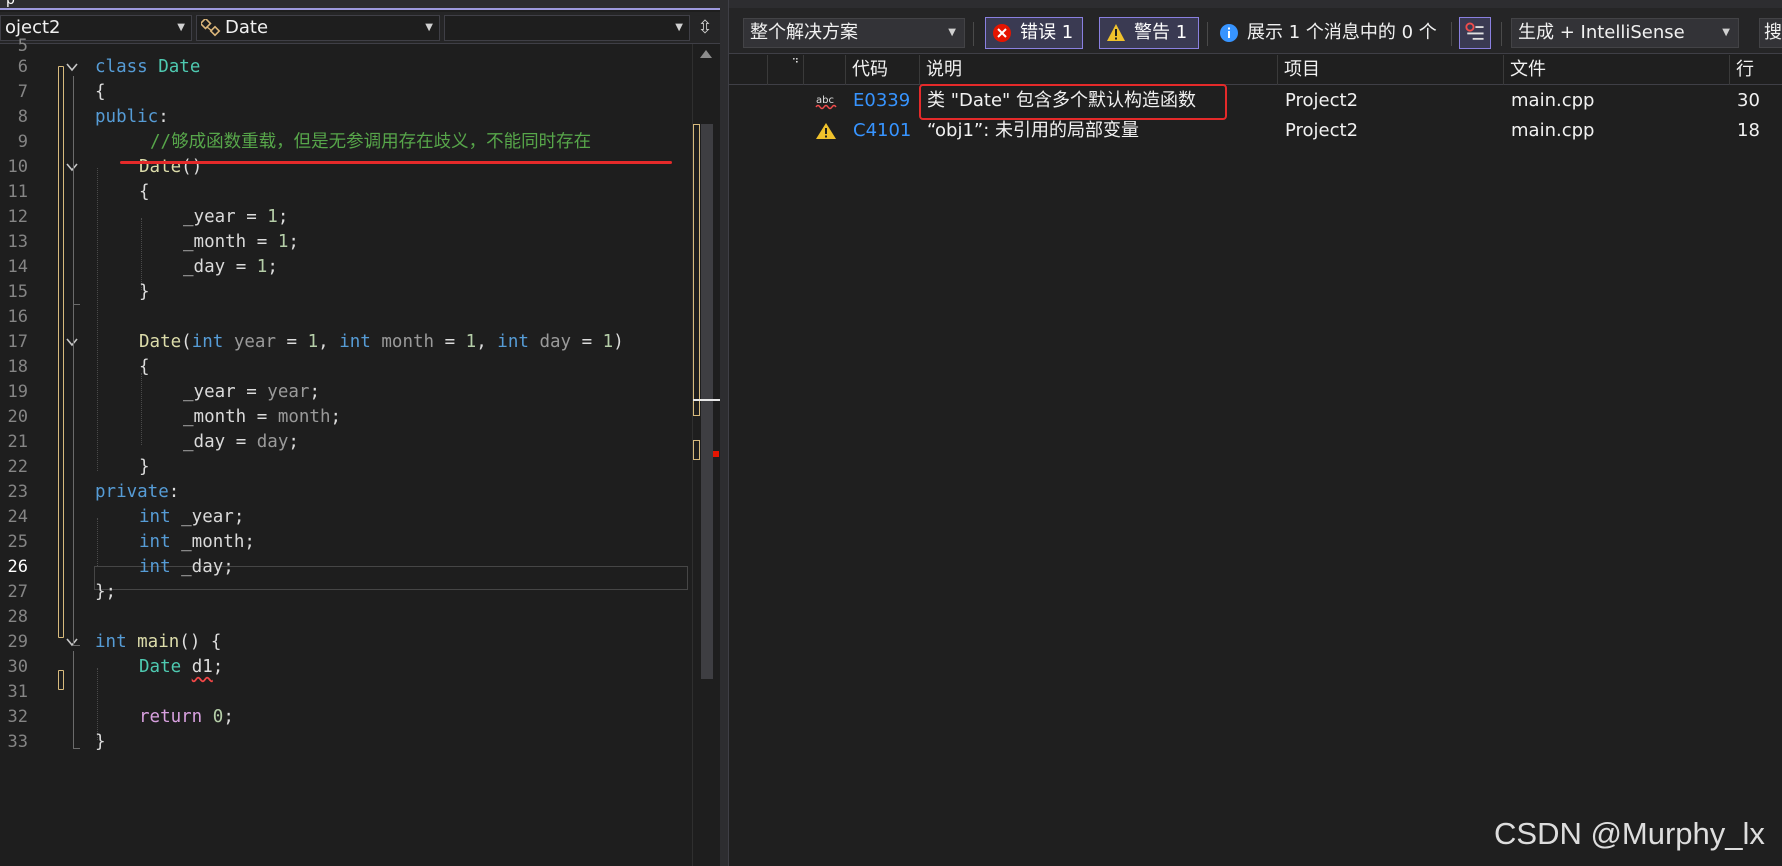 The image size is (1782, 866). What do you see at coordinates (826, 131) in the screenshot?
I see `warning-icon` at bounding box center [826, 131].